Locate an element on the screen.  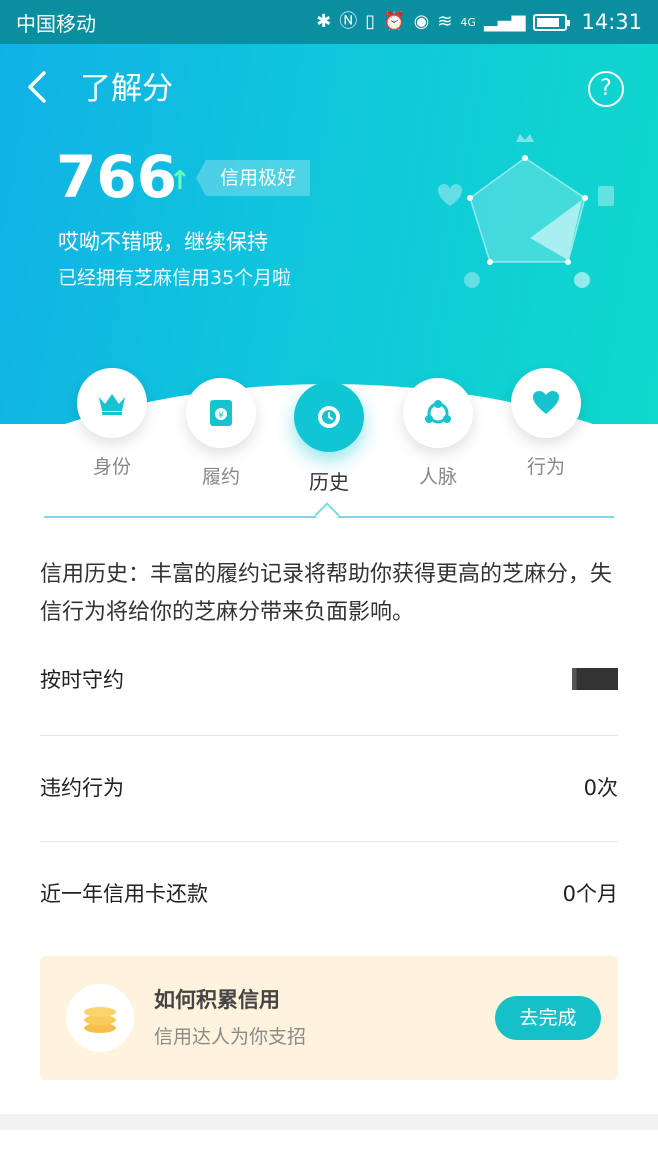
row-value: 0个月 is located at coordinates (590, 894).